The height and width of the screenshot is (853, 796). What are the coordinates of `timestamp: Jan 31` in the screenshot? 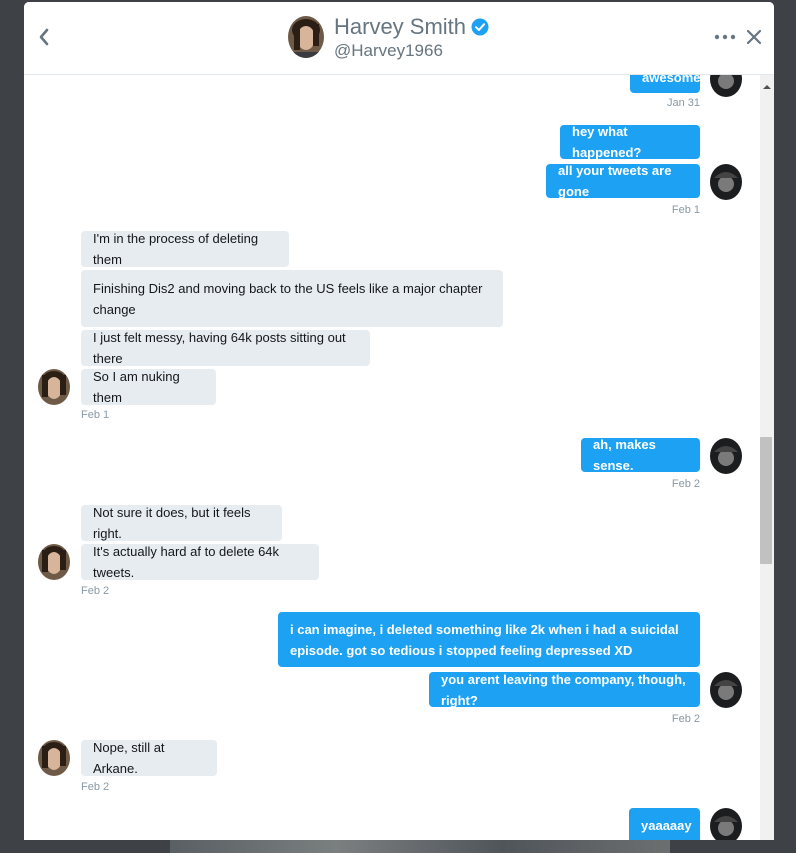 It's located at (683, 103).